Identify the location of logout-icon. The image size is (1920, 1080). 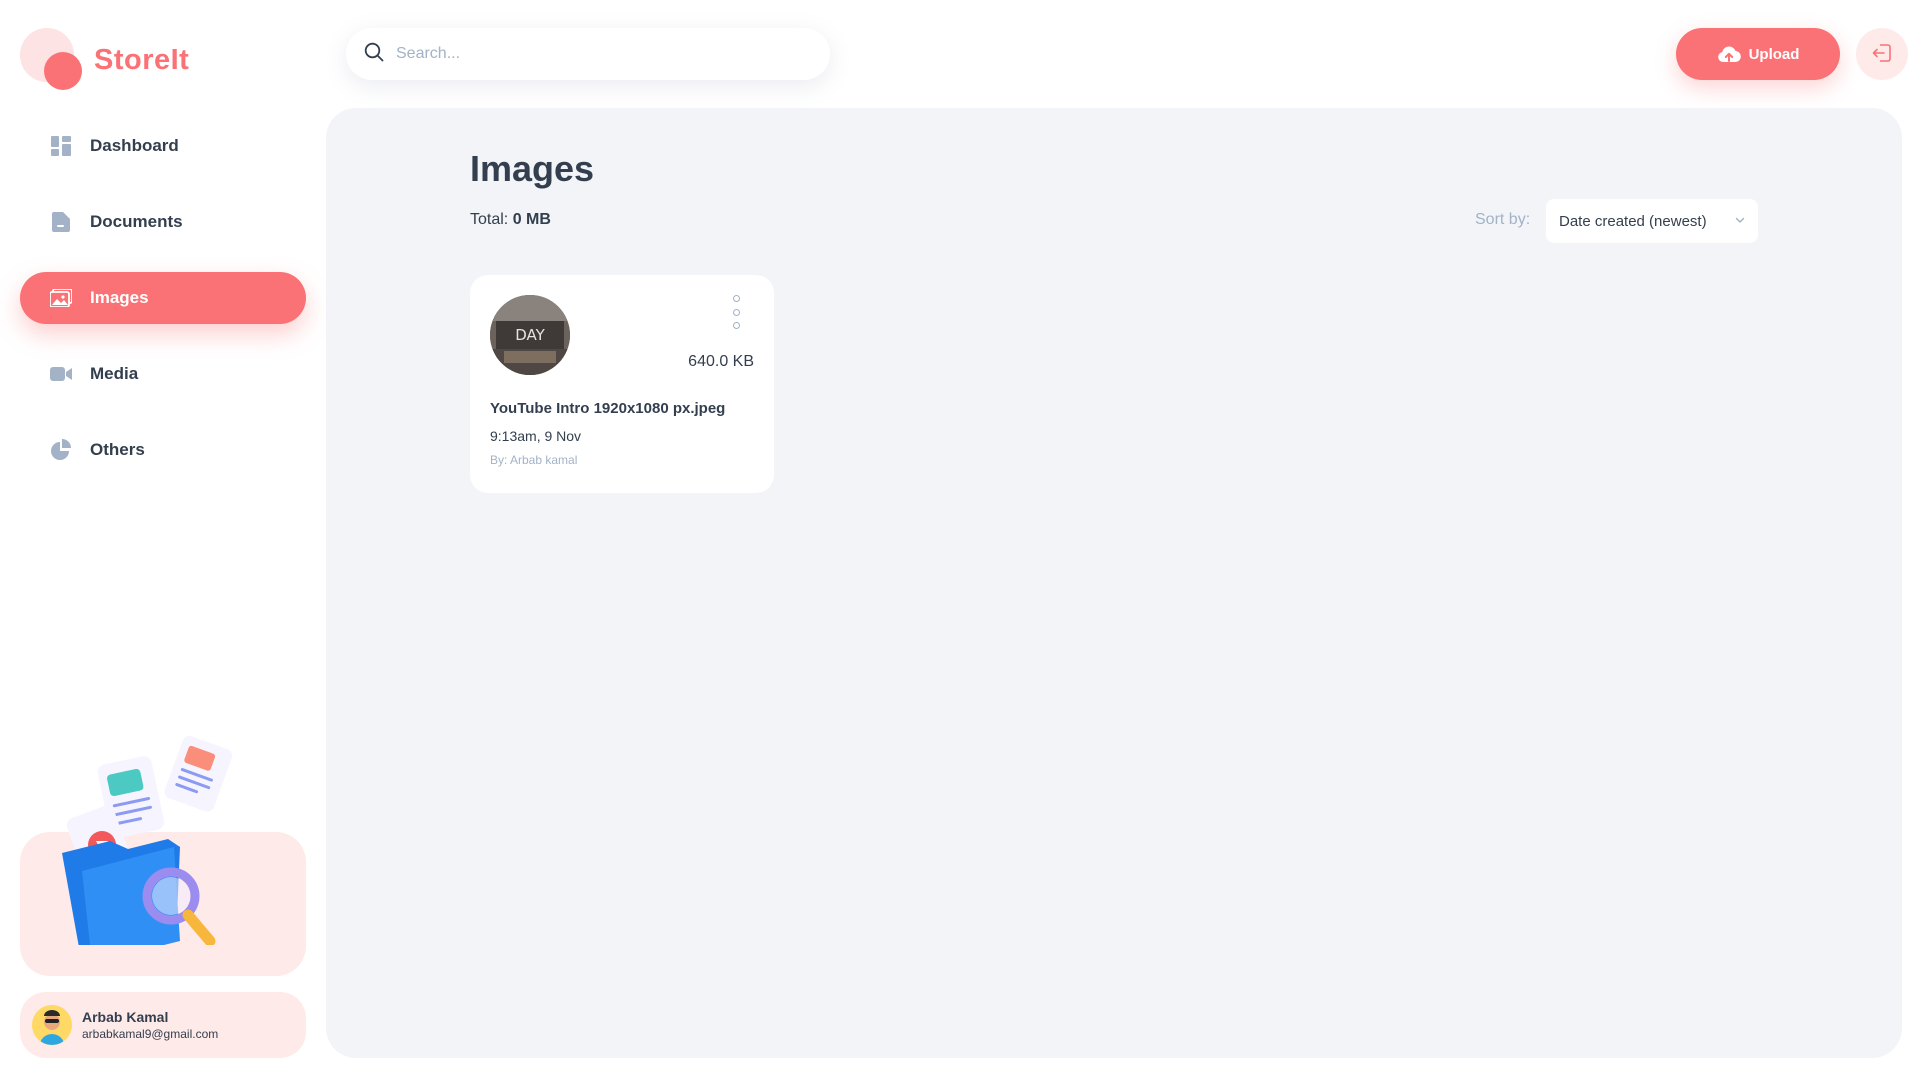
(1882, 54).